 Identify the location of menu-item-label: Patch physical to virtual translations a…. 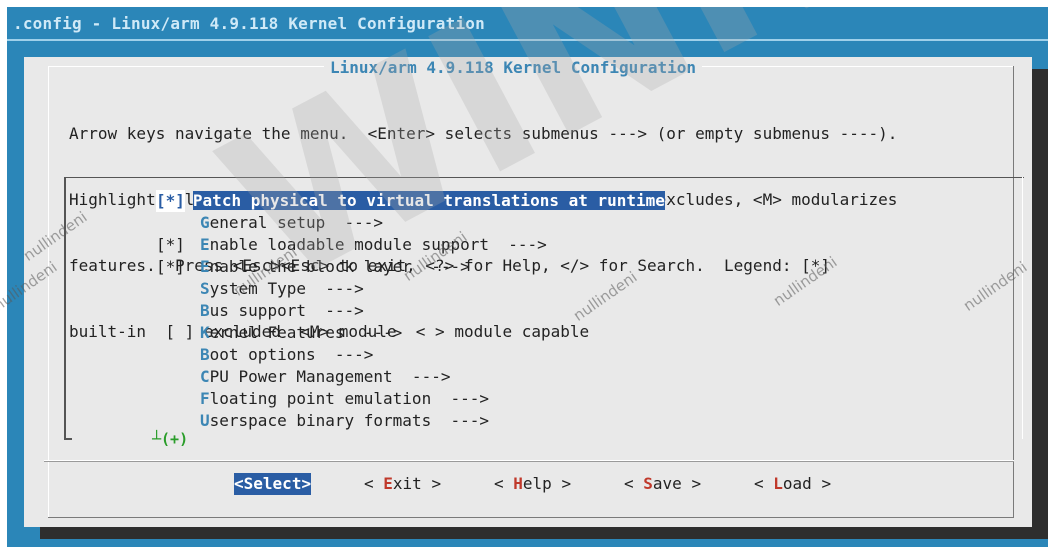
(428, 200).